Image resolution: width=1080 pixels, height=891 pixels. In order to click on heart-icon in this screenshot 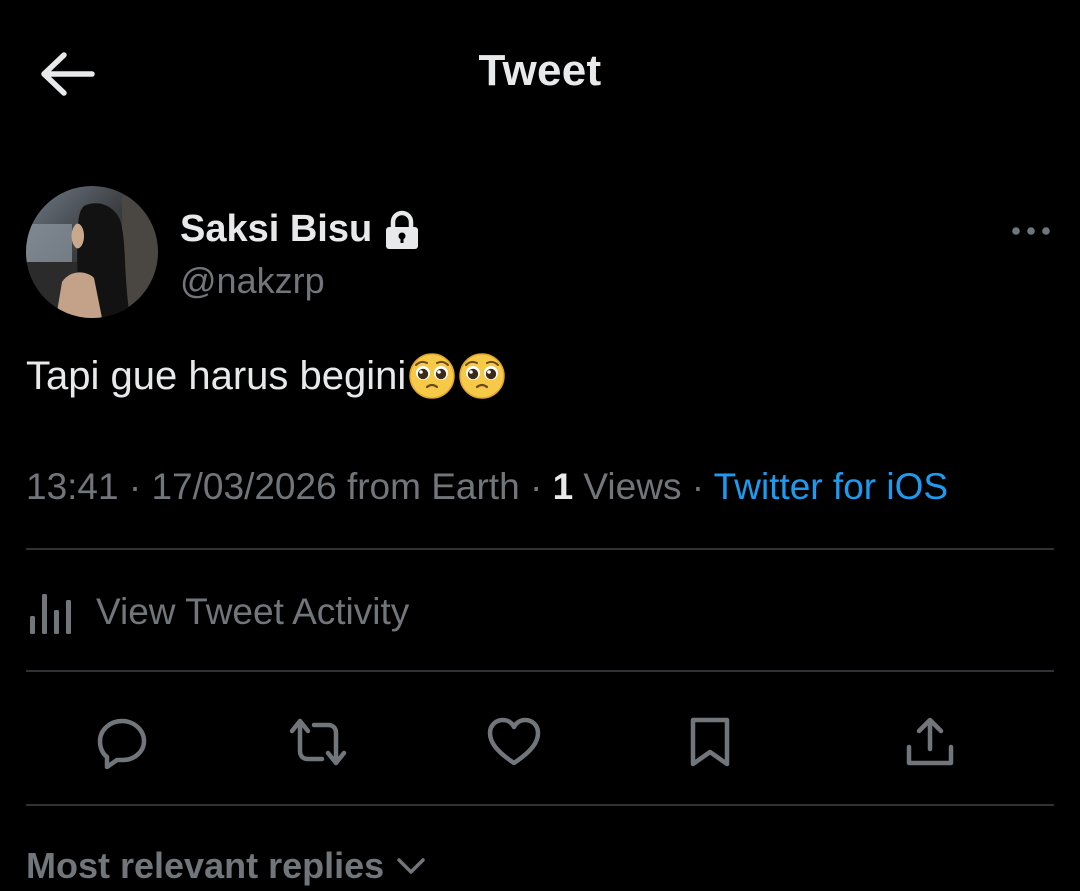, I will do `click(514, 741)`.